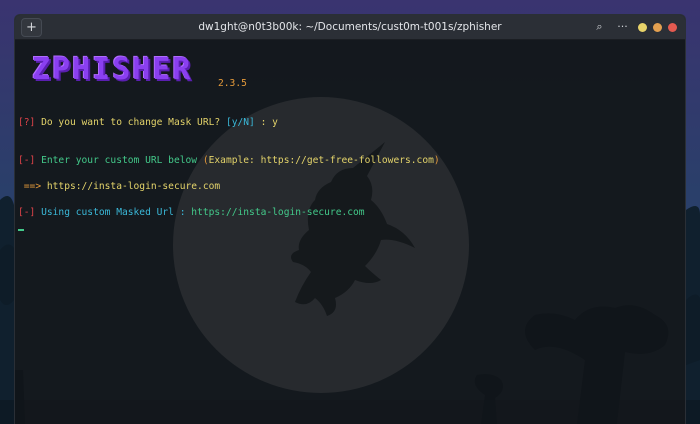 The height and width of the screenshot is (424, 700). I want to click on instruction-text: Enter your custom URL below, so click(119, 160).